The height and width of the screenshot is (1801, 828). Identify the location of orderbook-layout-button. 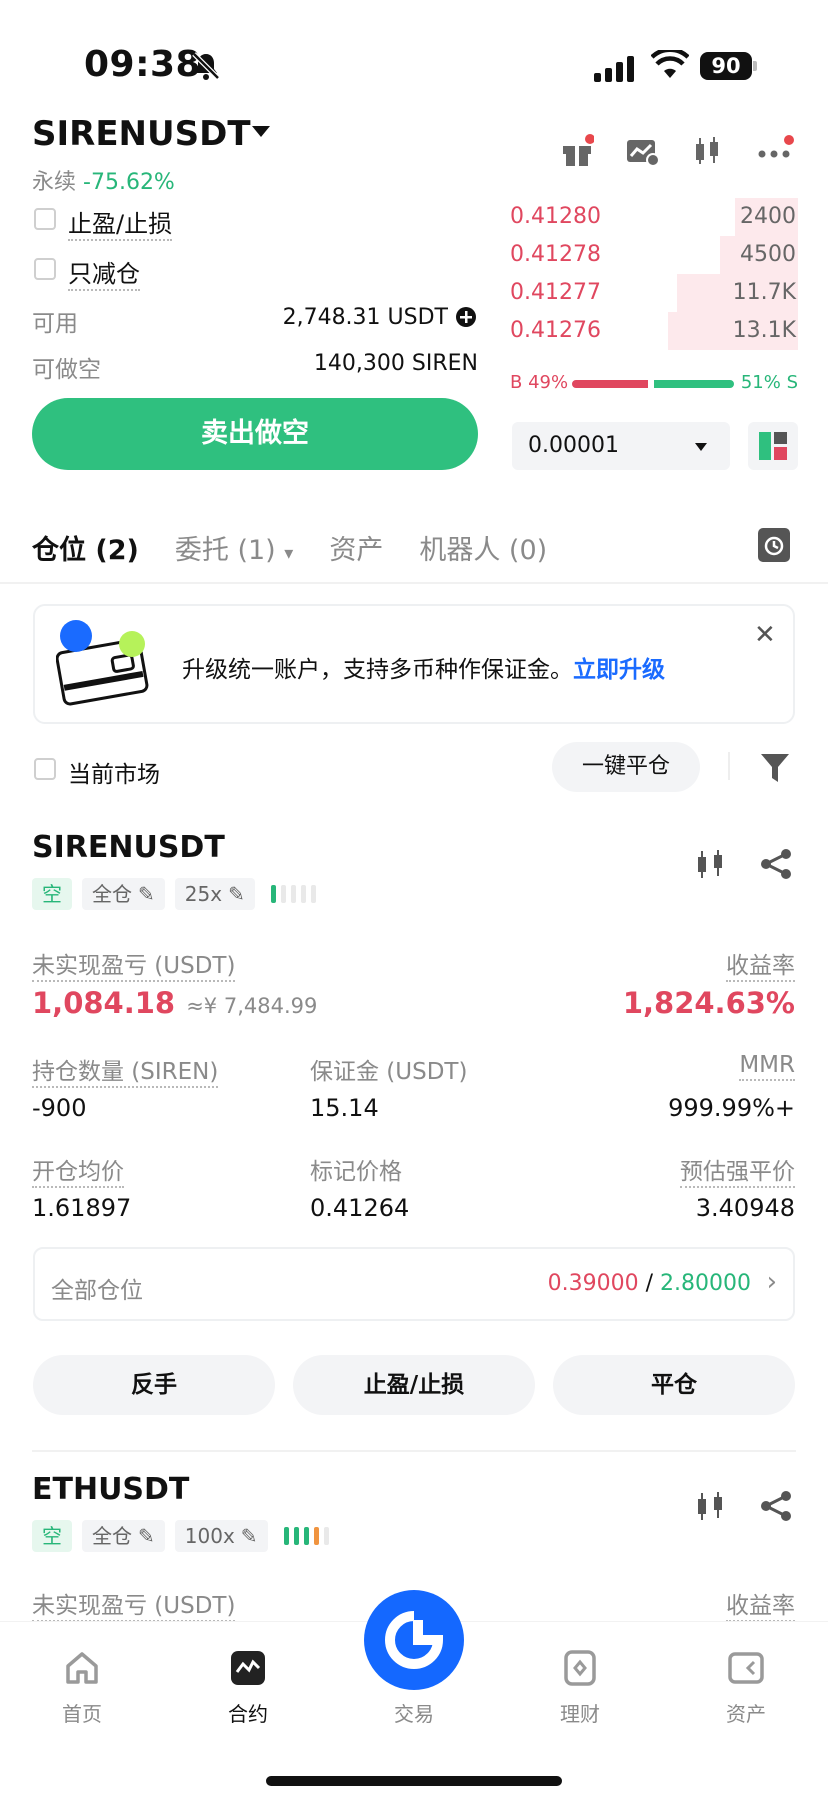
(773, 446).